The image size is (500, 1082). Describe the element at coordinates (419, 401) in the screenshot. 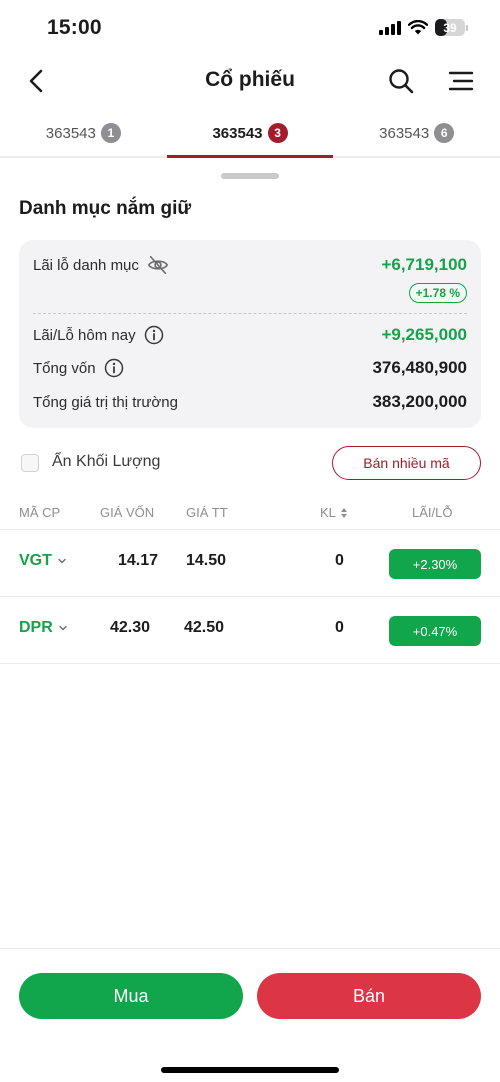

I see `market-value-value: 383,200,000` at that location.